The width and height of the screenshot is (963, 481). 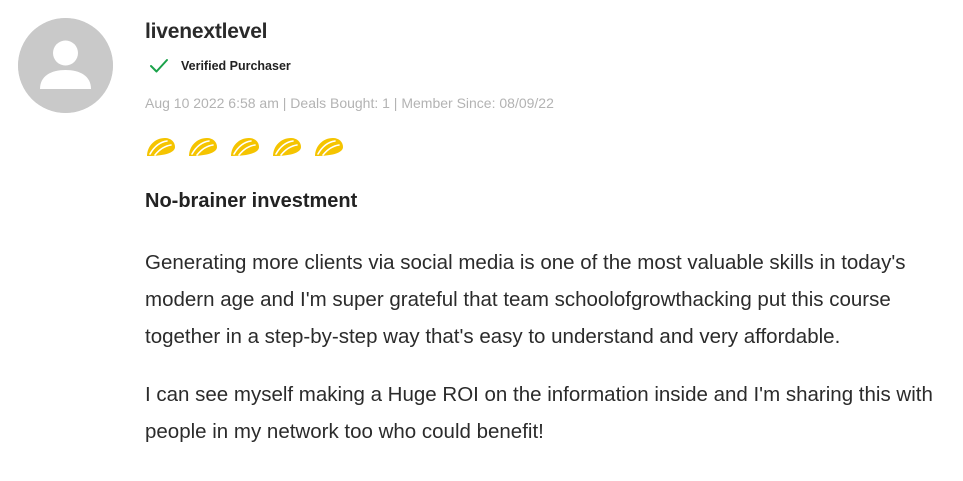 I want to click on checkmark-icon, so click(x=159, y=66).